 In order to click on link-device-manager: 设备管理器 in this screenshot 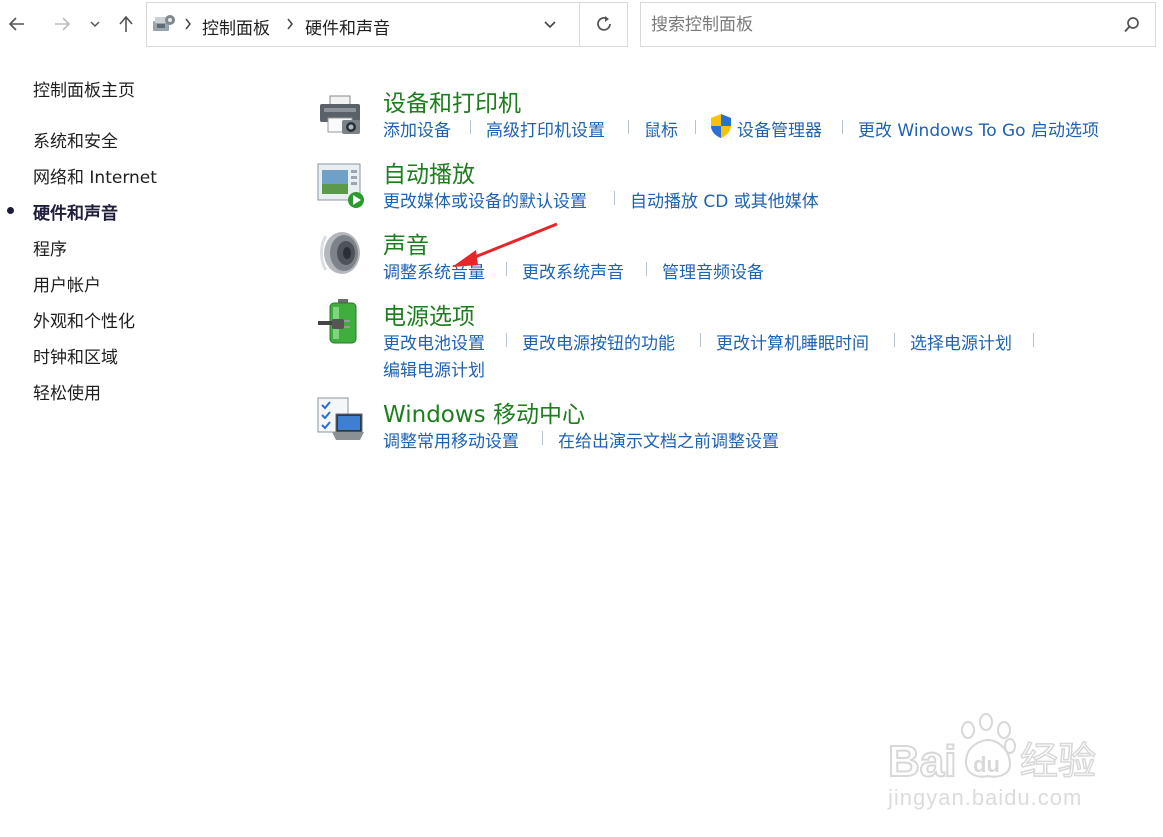, I will do `click(779, 128)`.